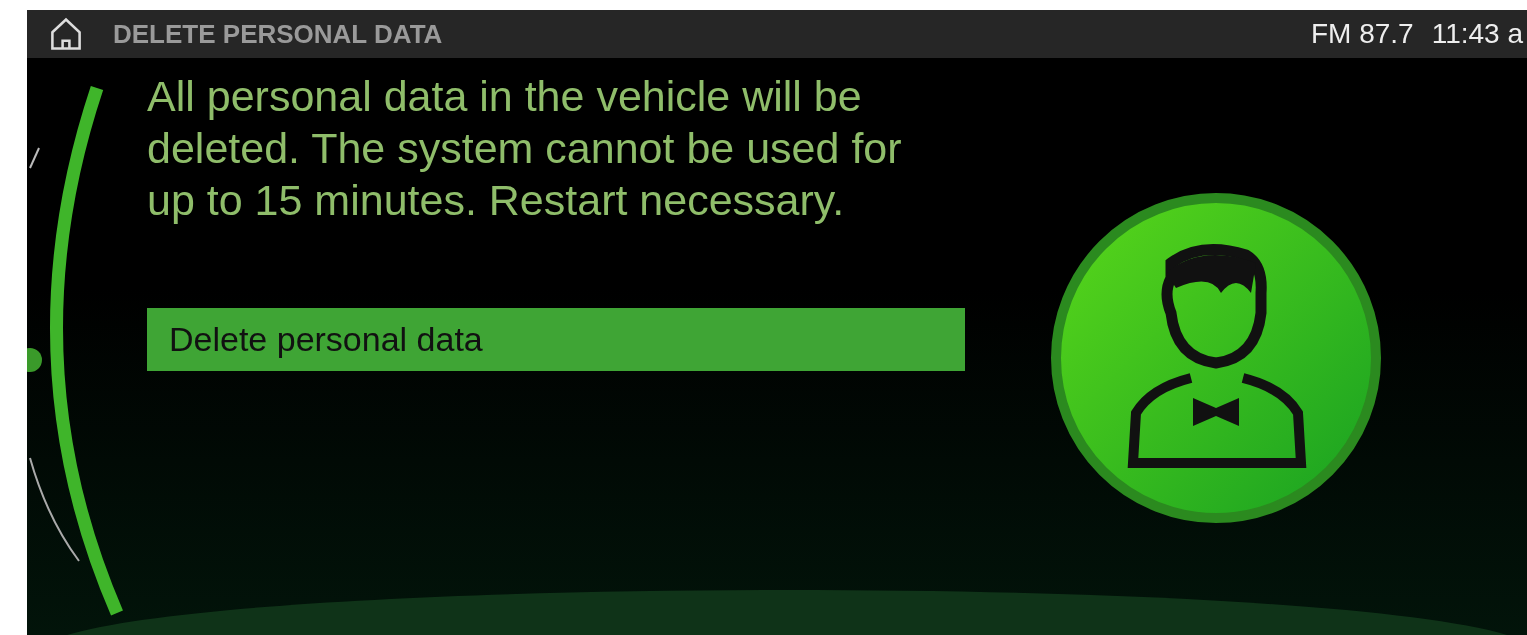 The image size is (1527, 635). I want to click on warning-message: All personal data in the vehicle will be deleted. The system cannot be used for up to 15 minutes. Restart necessary., so click(525, 148).